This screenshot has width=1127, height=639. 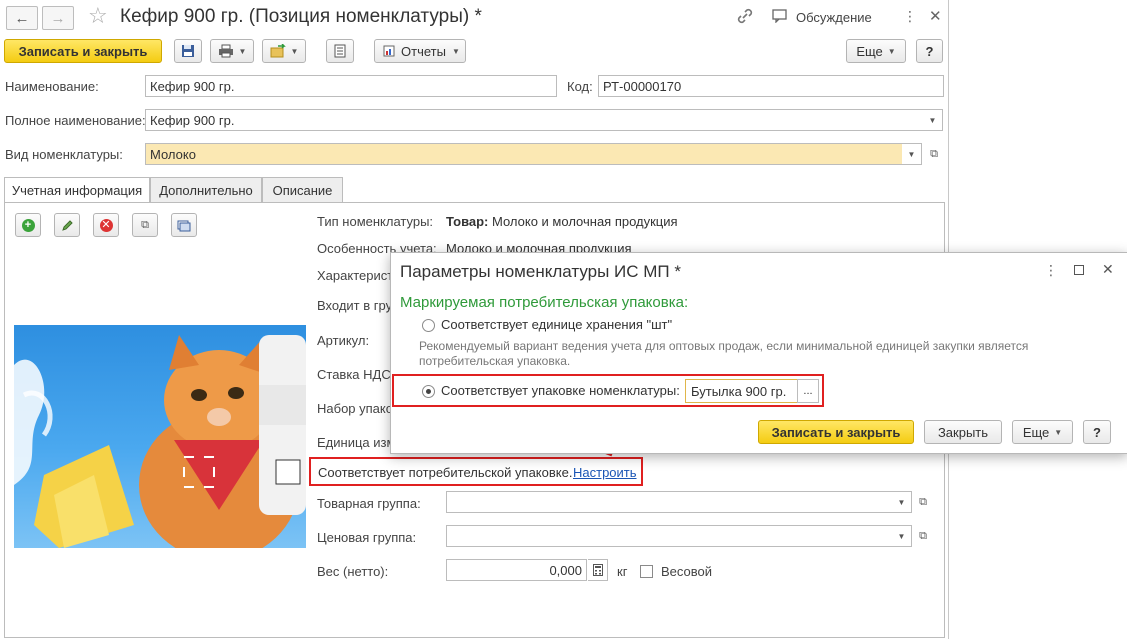 I want to click on price-group-dropdown-button: ▼, so click(x=902, y=536).